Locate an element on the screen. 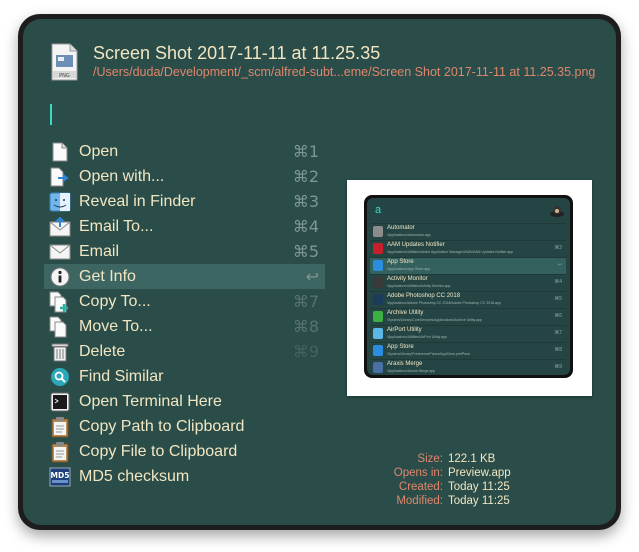  info-icon is located at coordinates (60, 277).